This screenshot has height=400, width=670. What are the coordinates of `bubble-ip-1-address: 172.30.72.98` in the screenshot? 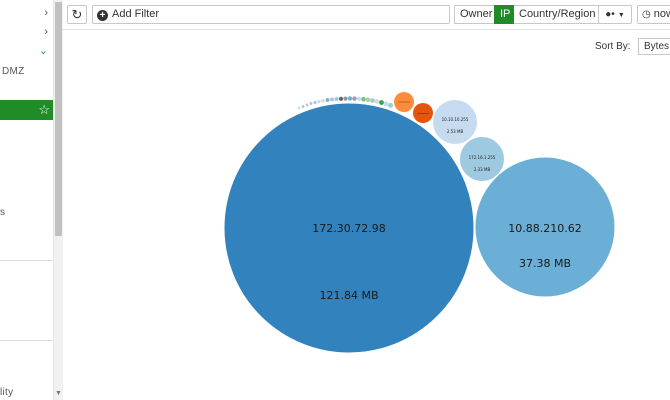 It's located at (348, 228).